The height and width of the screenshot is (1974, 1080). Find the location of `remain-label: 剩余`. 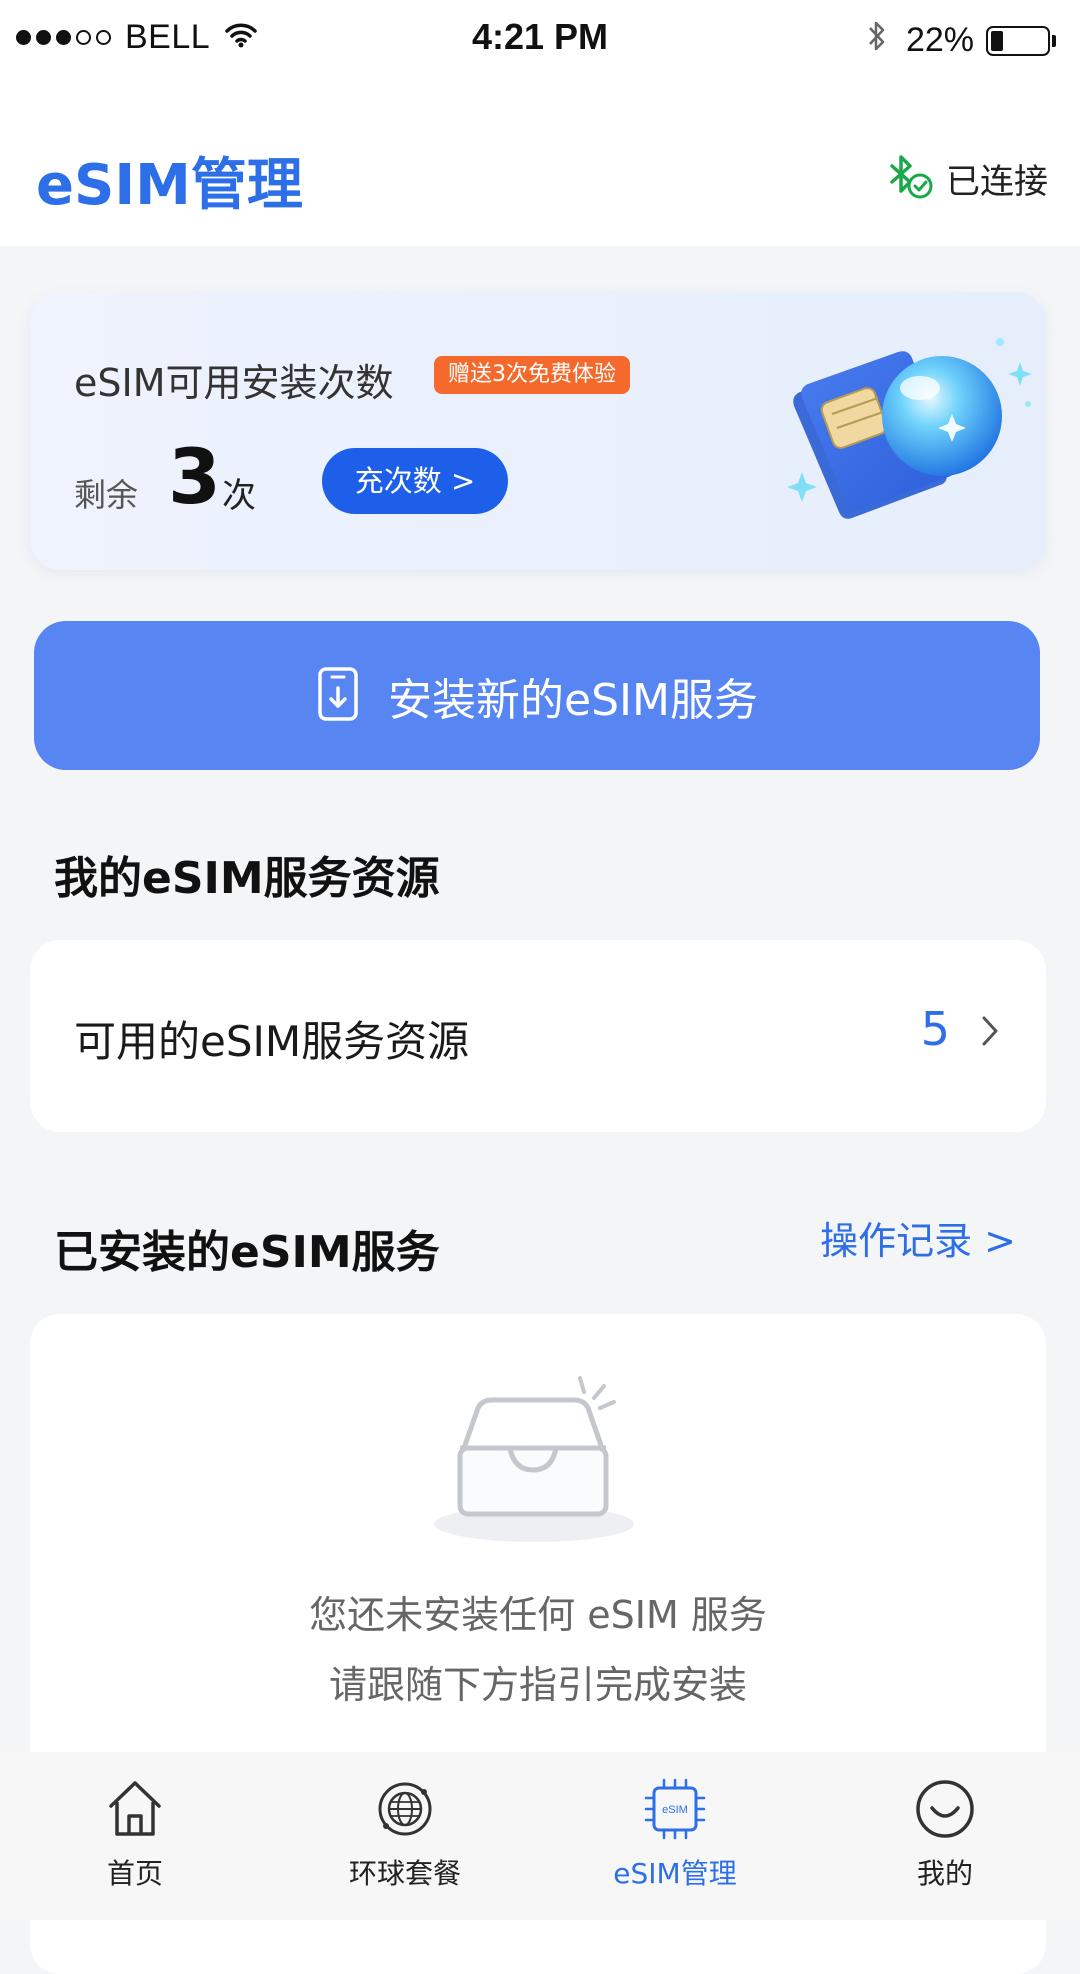

remain-label: 剩余 is located at coordinates (106, 495).